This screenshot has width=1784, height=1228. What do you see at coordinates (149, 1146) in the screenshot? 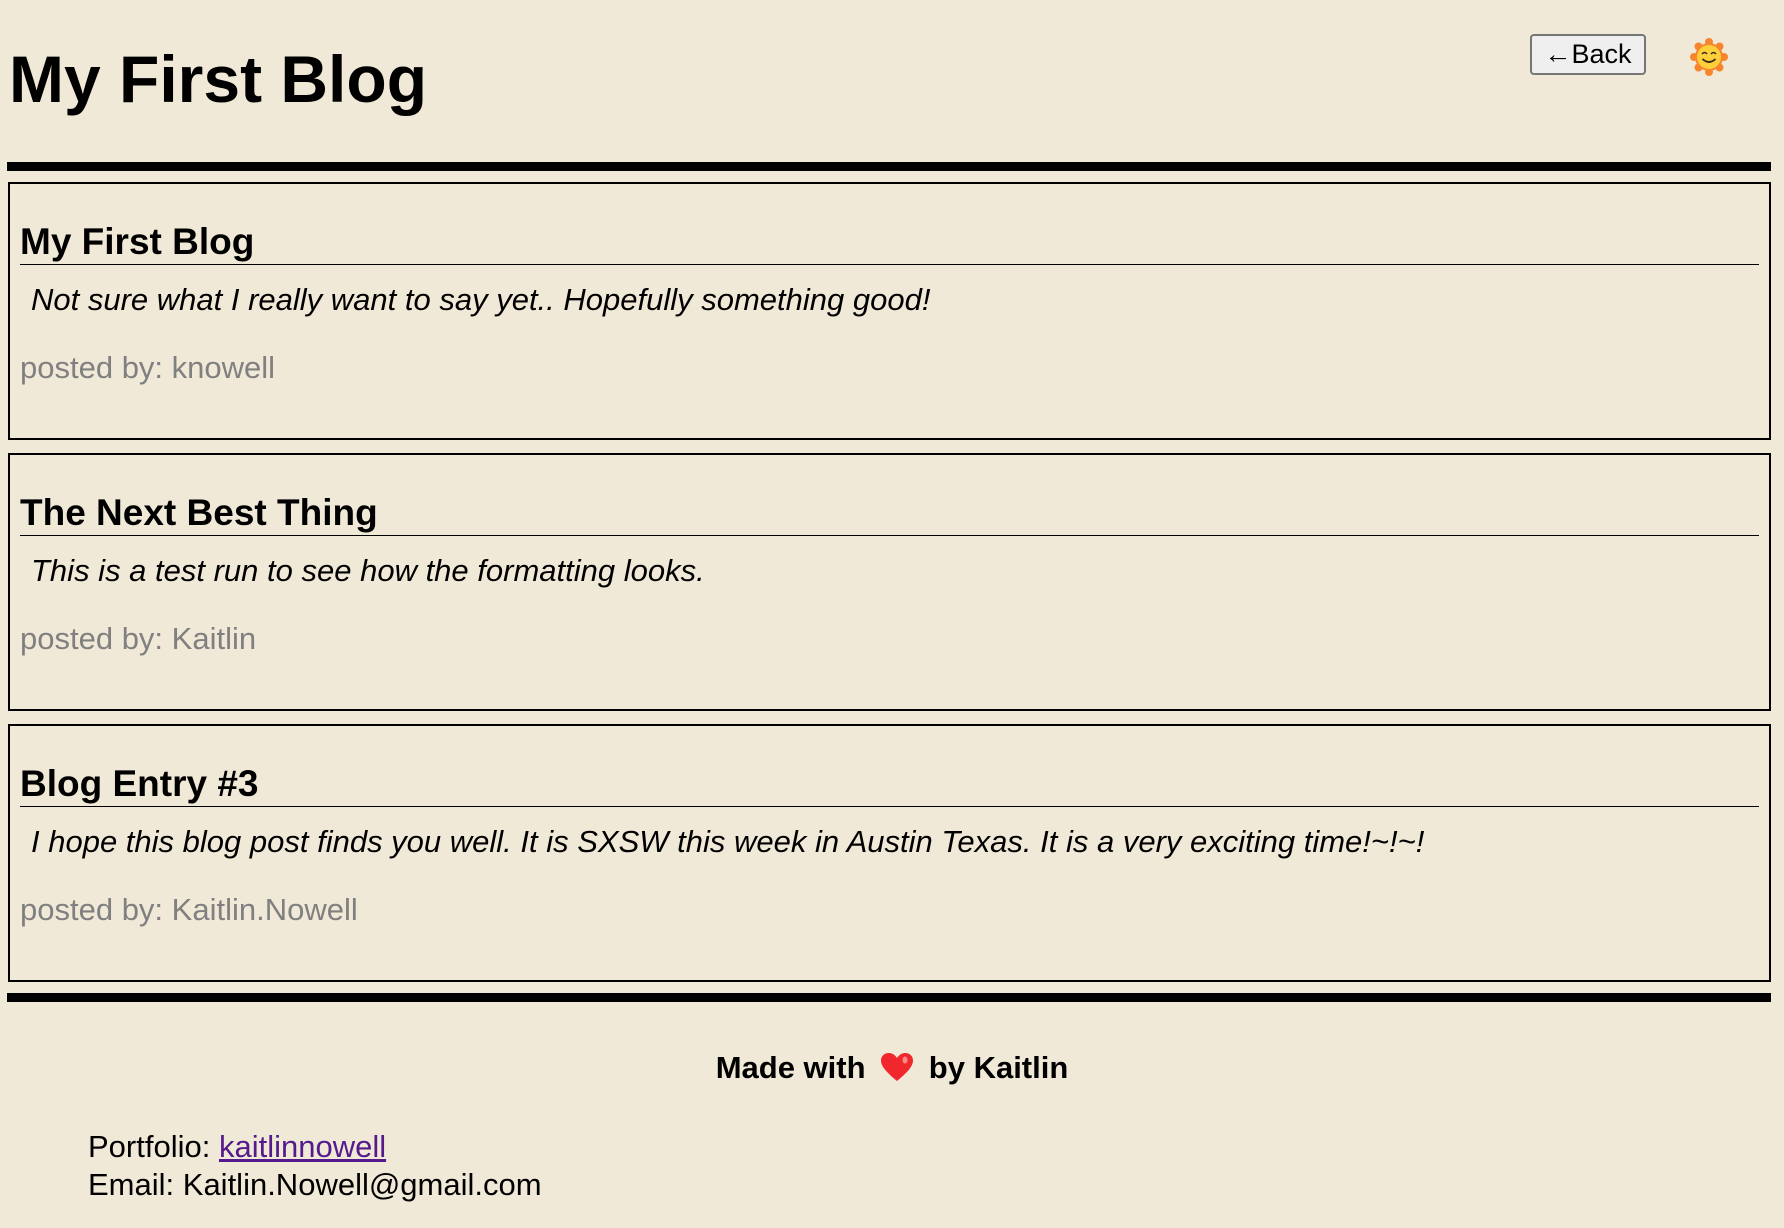
I see `portfolio-label: Portfolio:` at bounding box center [149, 1146].